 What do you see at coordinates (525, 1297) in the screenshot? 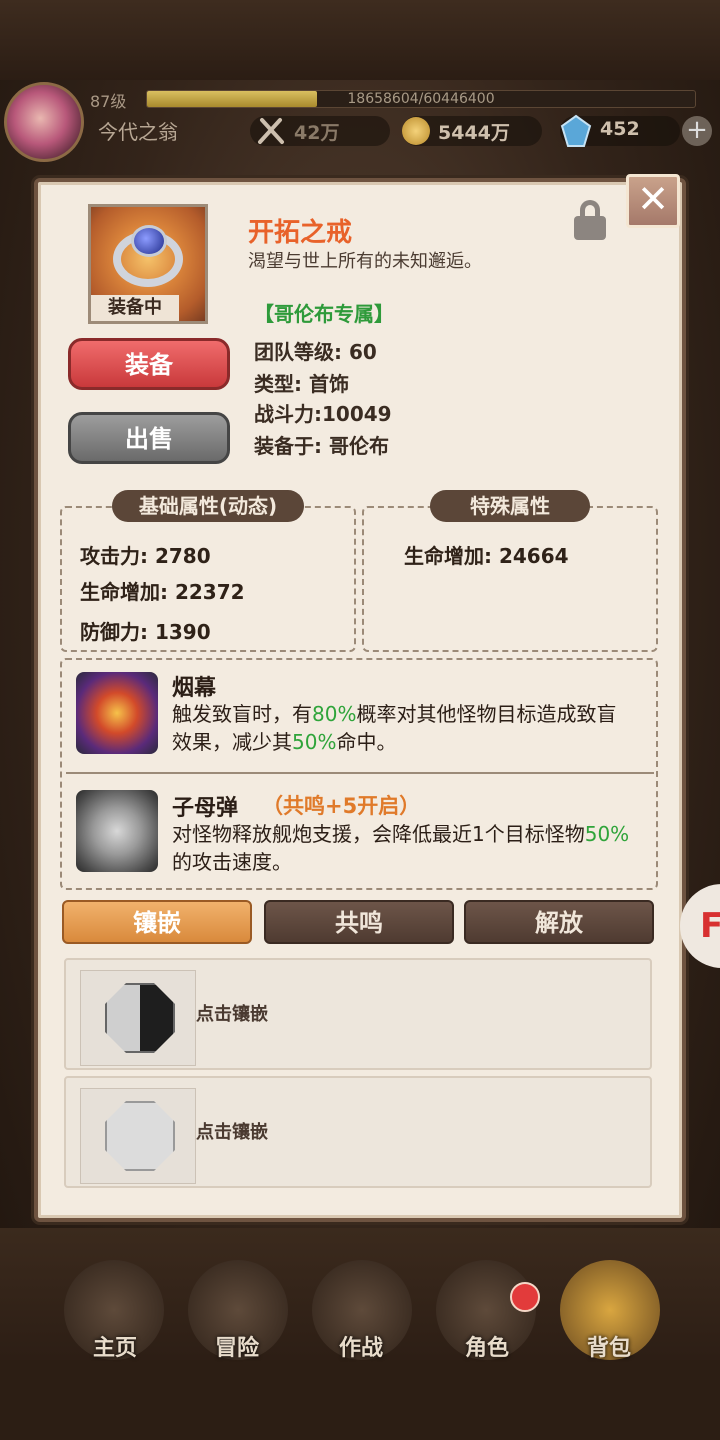
I see `notification-dot` at bounding box center [525, 1297].